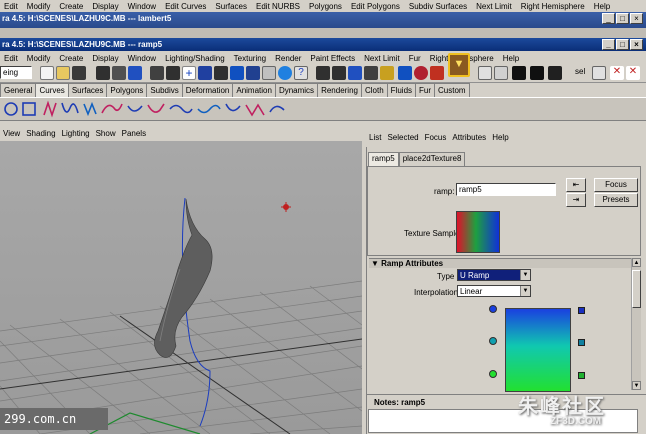 The image size is (646, 434). Describe the element at coordinates (576, 200) in the screenshot. I see `output-connection-icon: ⇥` at that location.